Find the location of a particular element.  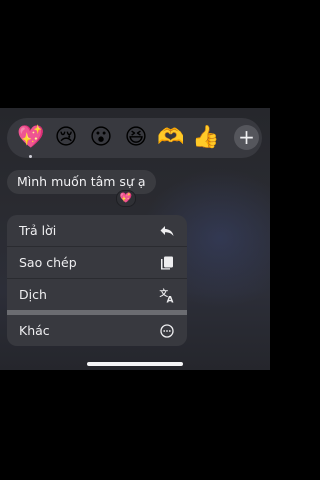

reaction-bar: 💖 😢 😮 😆 🫶 👍 + is located at coordinates (134, 138).